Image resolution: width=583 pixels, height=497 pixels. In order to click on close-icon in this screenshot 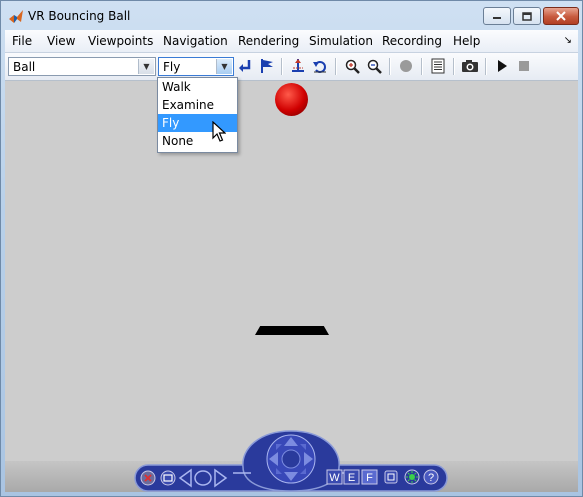, I will do `click(561, 16)`.